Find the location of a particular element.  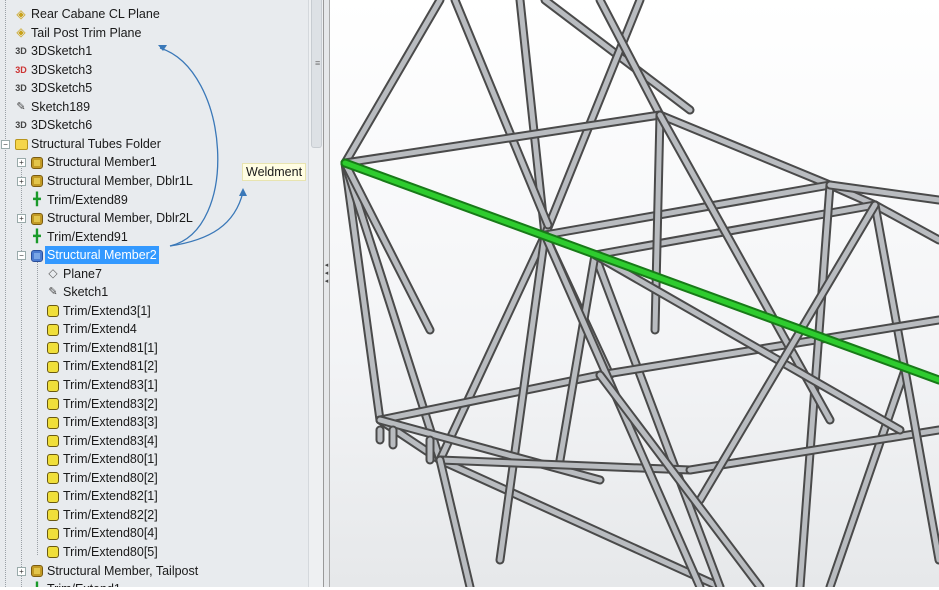

tree-item-label: Tail Post Trim Plane is located at coordinates (86, 32).